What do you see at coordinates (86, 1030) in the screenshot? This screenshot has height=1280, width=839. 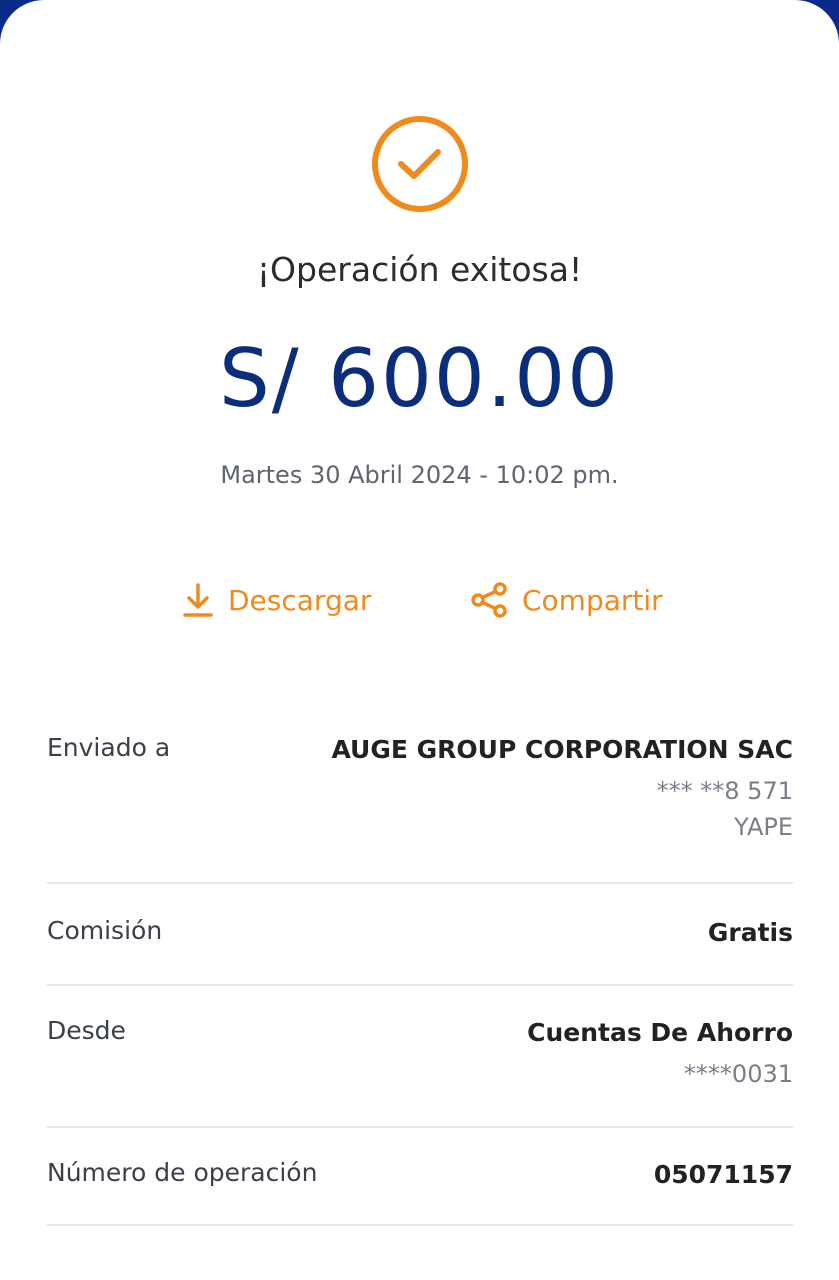 I see `from-label: Desde` at bounding box center [86, 1030].